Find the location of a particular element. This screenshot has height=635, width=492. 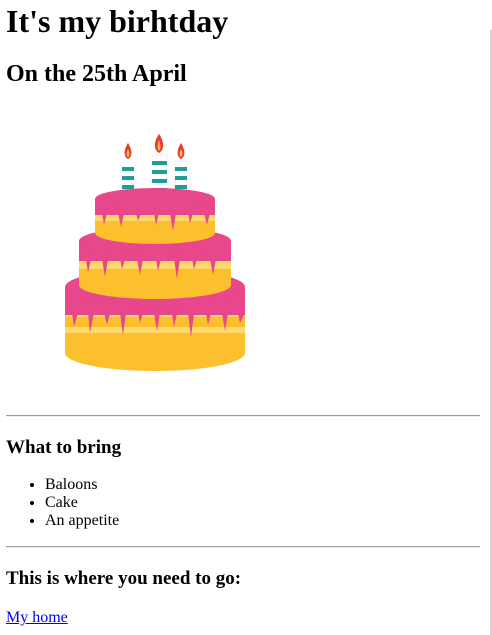

birthday-cake-image is located at coordinates (155, 250).